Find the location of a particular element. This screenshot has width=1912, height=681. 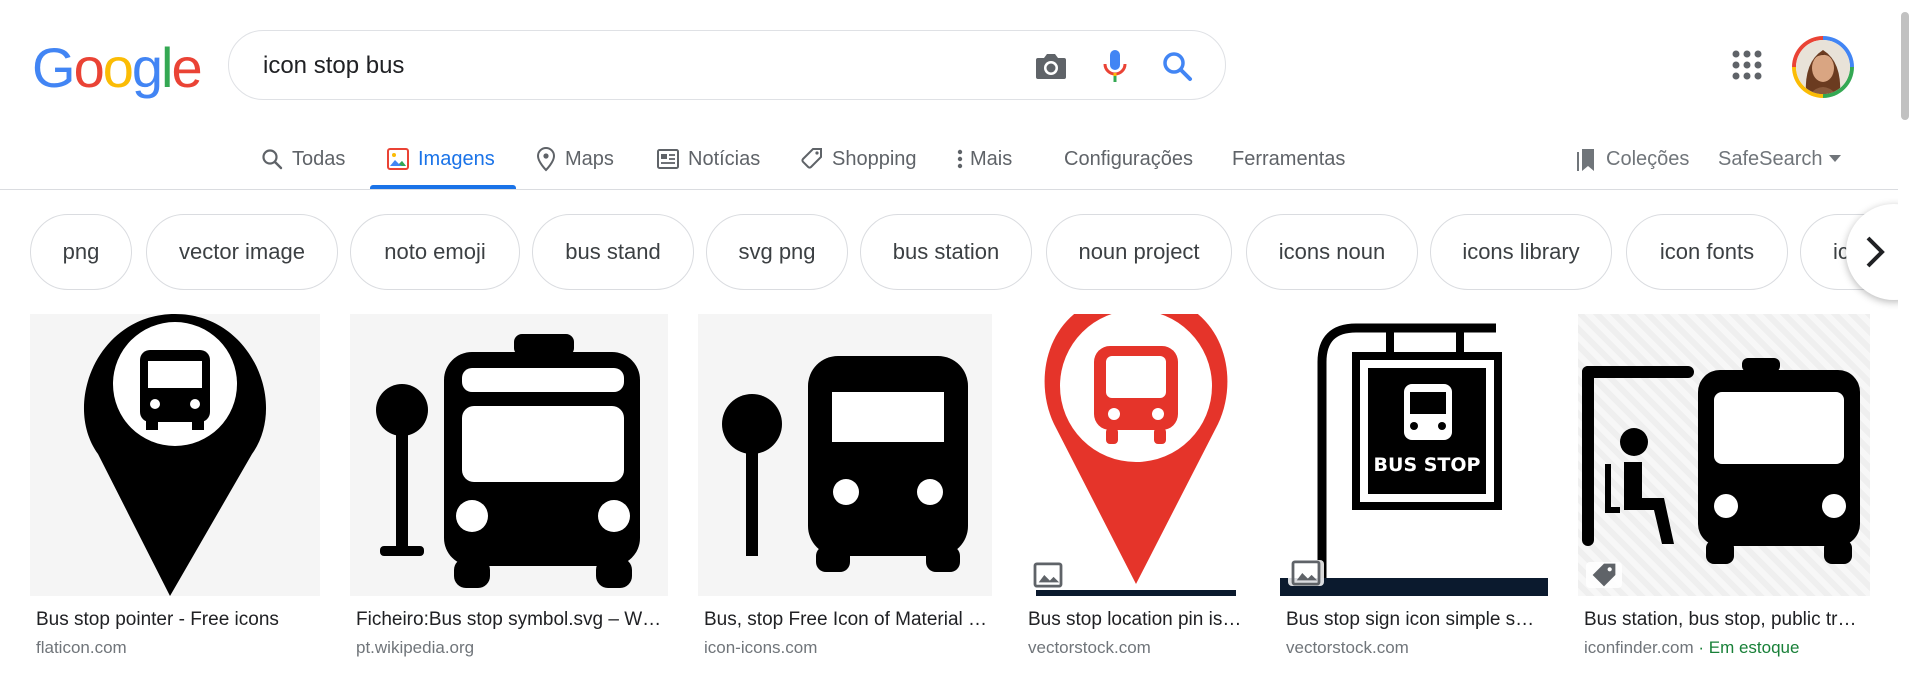

chip-icons-noun: icons noun is located at coordinates (1332, 252).